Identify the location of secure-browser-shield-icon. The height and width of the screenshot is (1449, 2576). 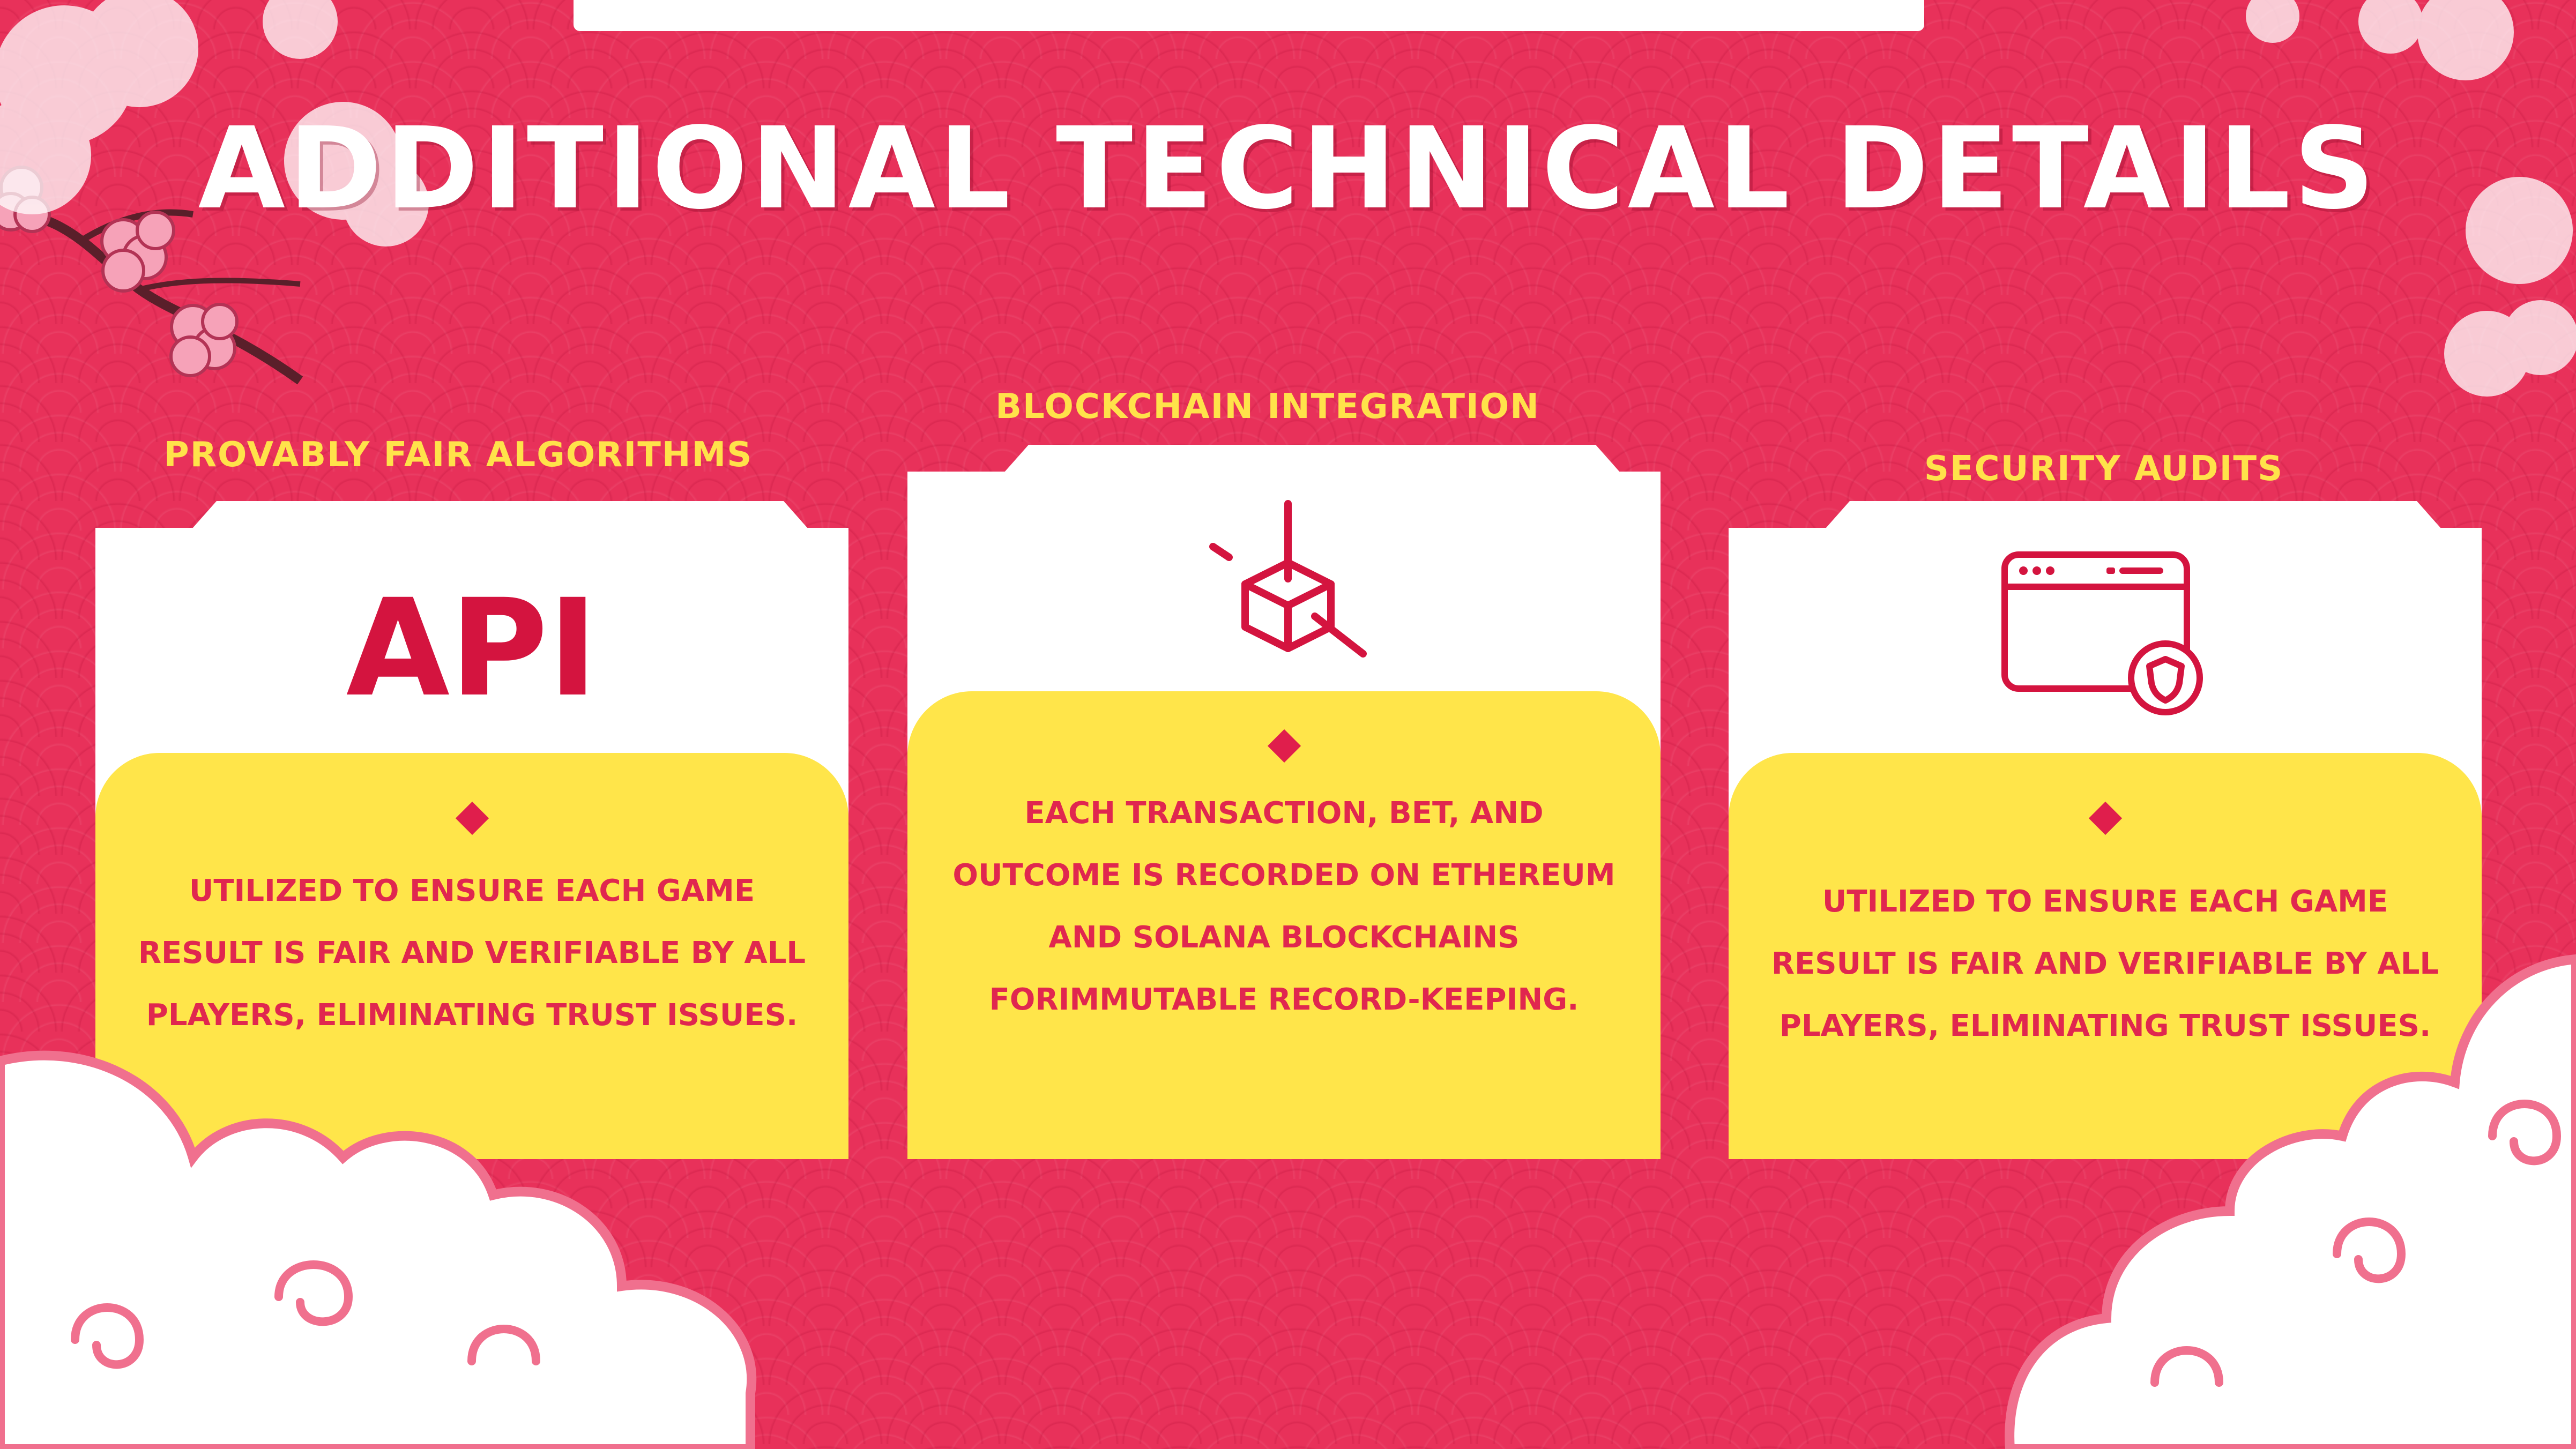
(2102, 633).